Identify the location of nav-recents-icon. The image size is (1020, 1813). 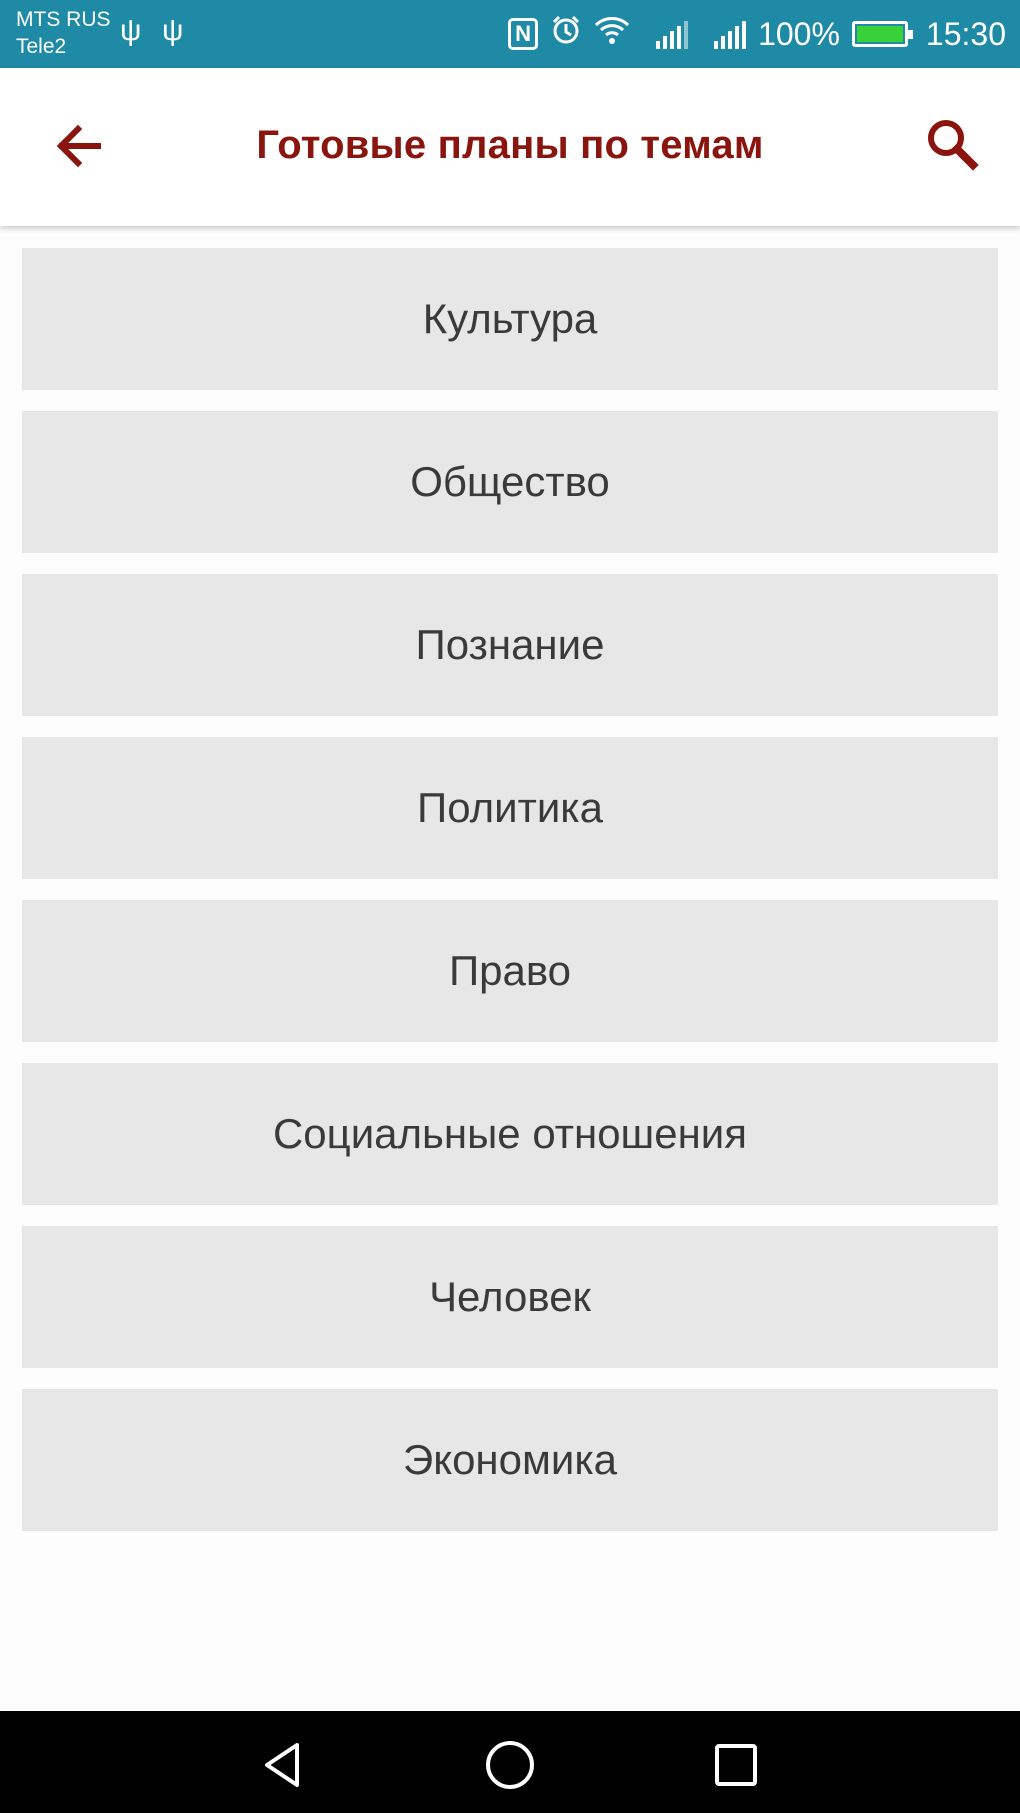
(736, 1765).